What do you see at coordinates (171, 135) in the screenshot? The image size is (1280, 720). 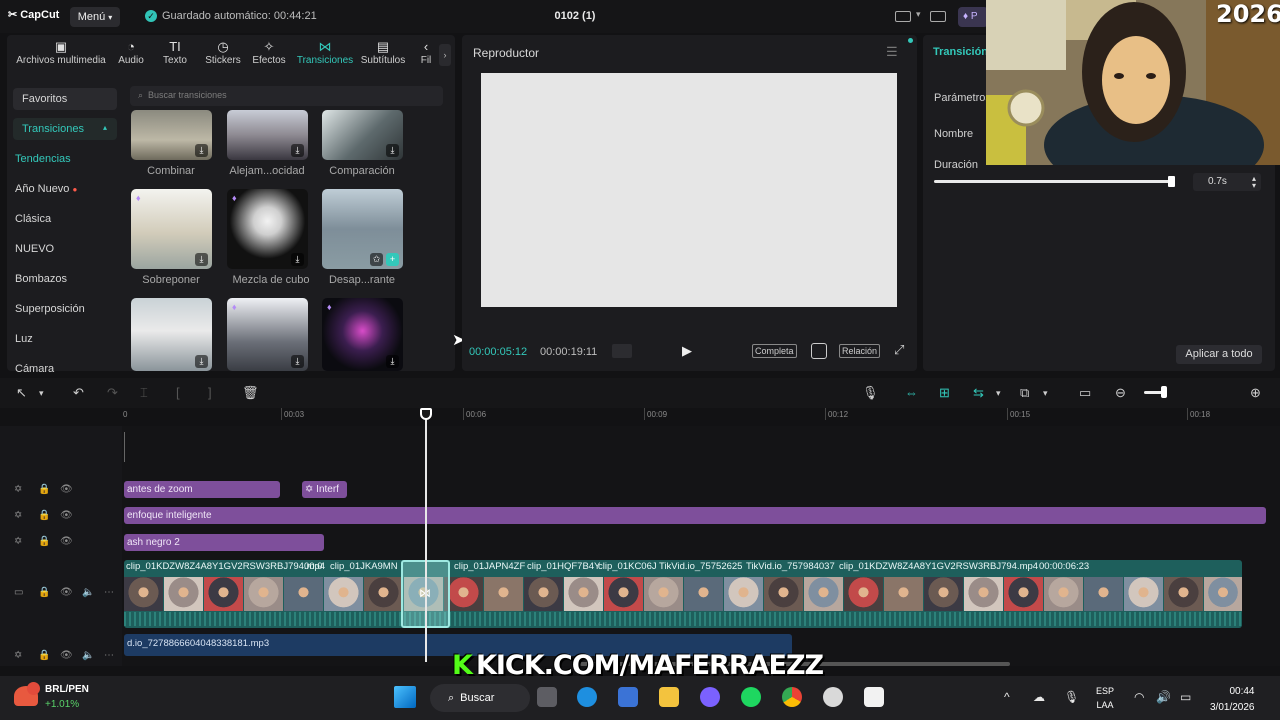 I see `transition-thumb-combine: ⤓` at bounding box center [171, 135].